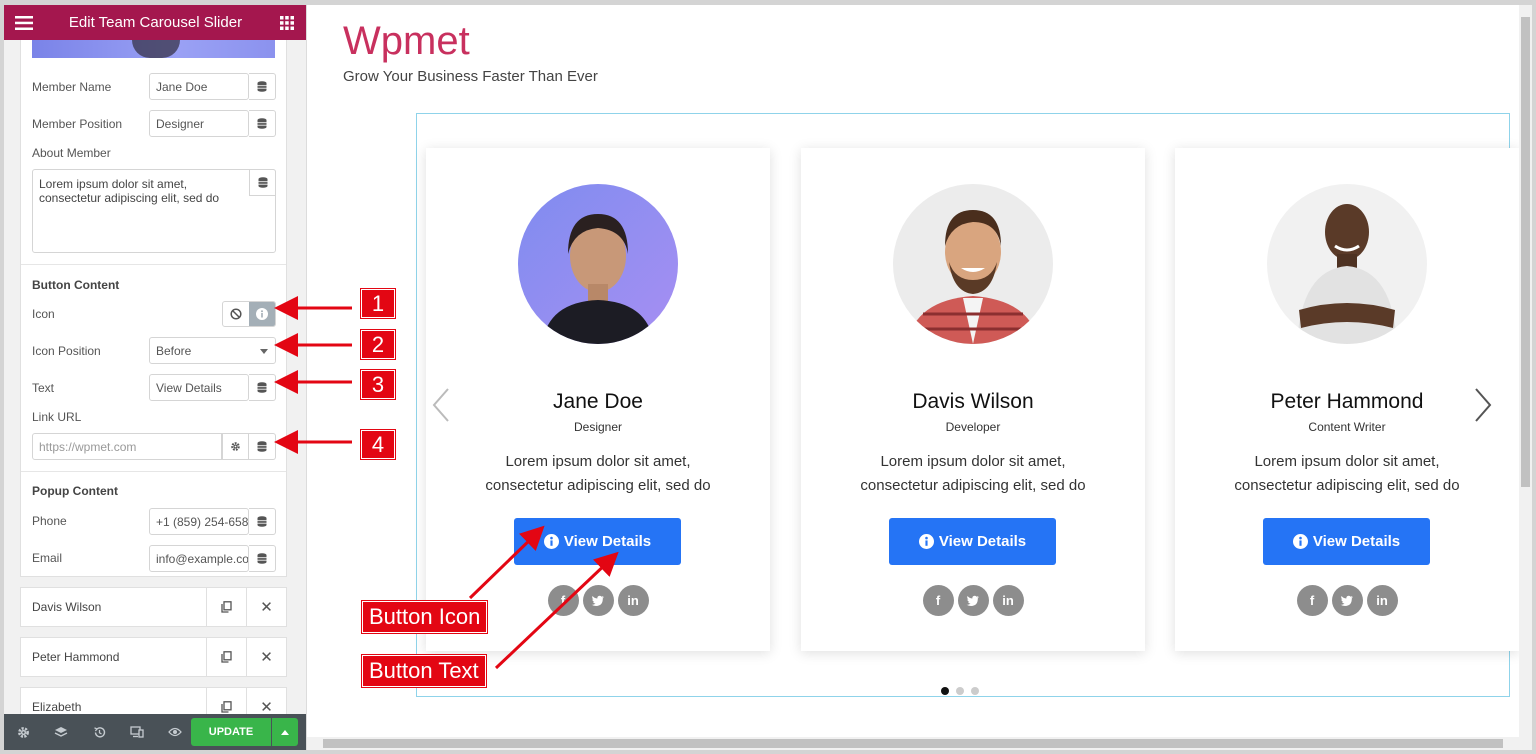 The height and width of the screenshot is (754, 1536). I want to click on icon-position-value: Before, so click(174, 350).